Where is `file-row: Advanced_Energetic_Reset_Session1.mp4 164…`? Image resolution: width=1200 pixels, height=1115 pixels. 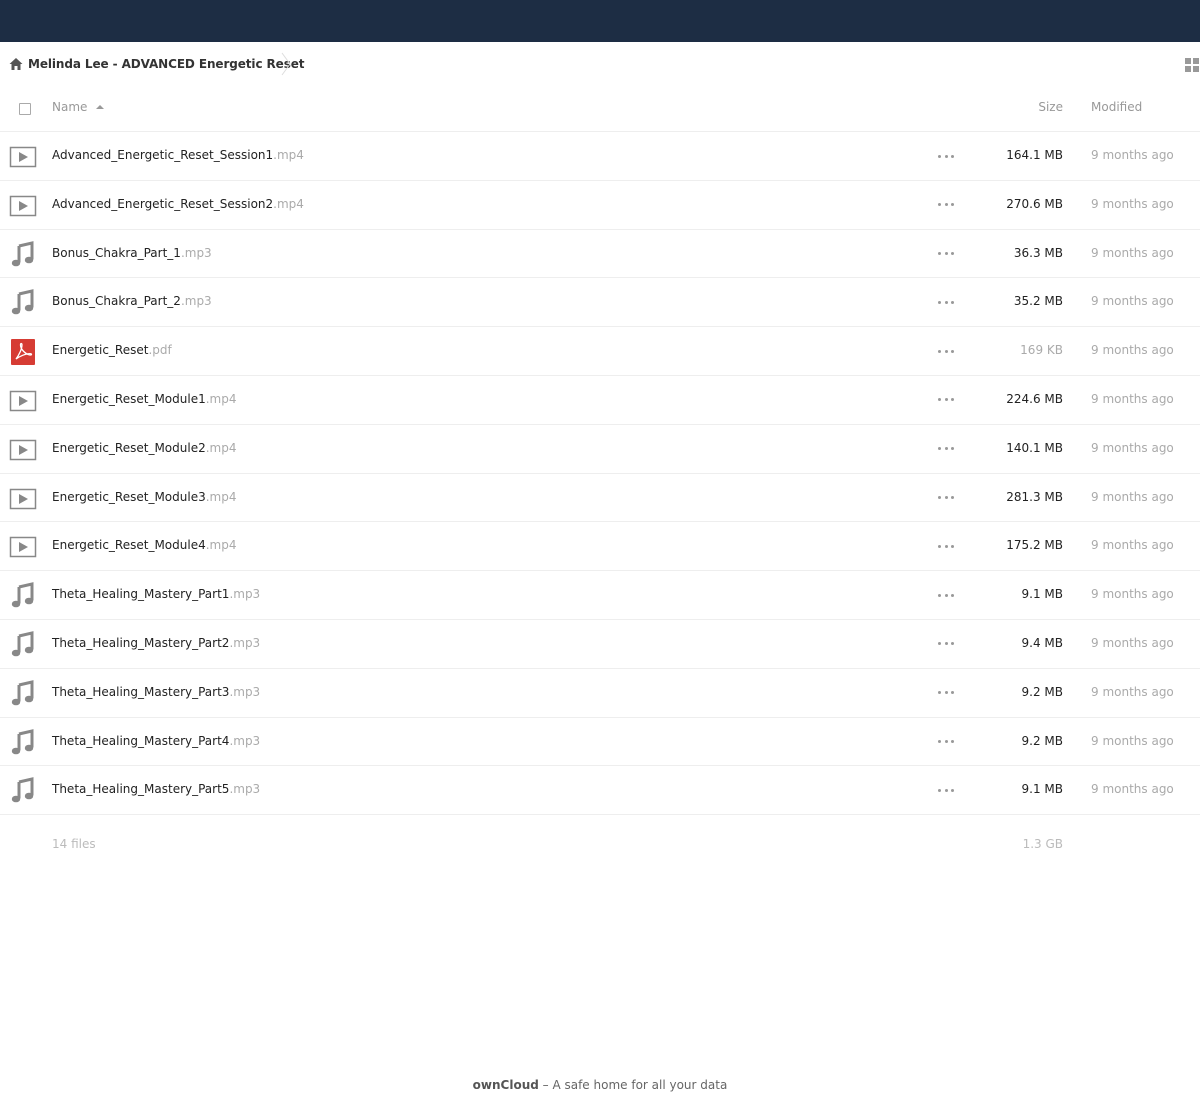 file-row: Advanced_Energetic_Reset_Session1.mp4 164… is located at coordinates (600, 156).